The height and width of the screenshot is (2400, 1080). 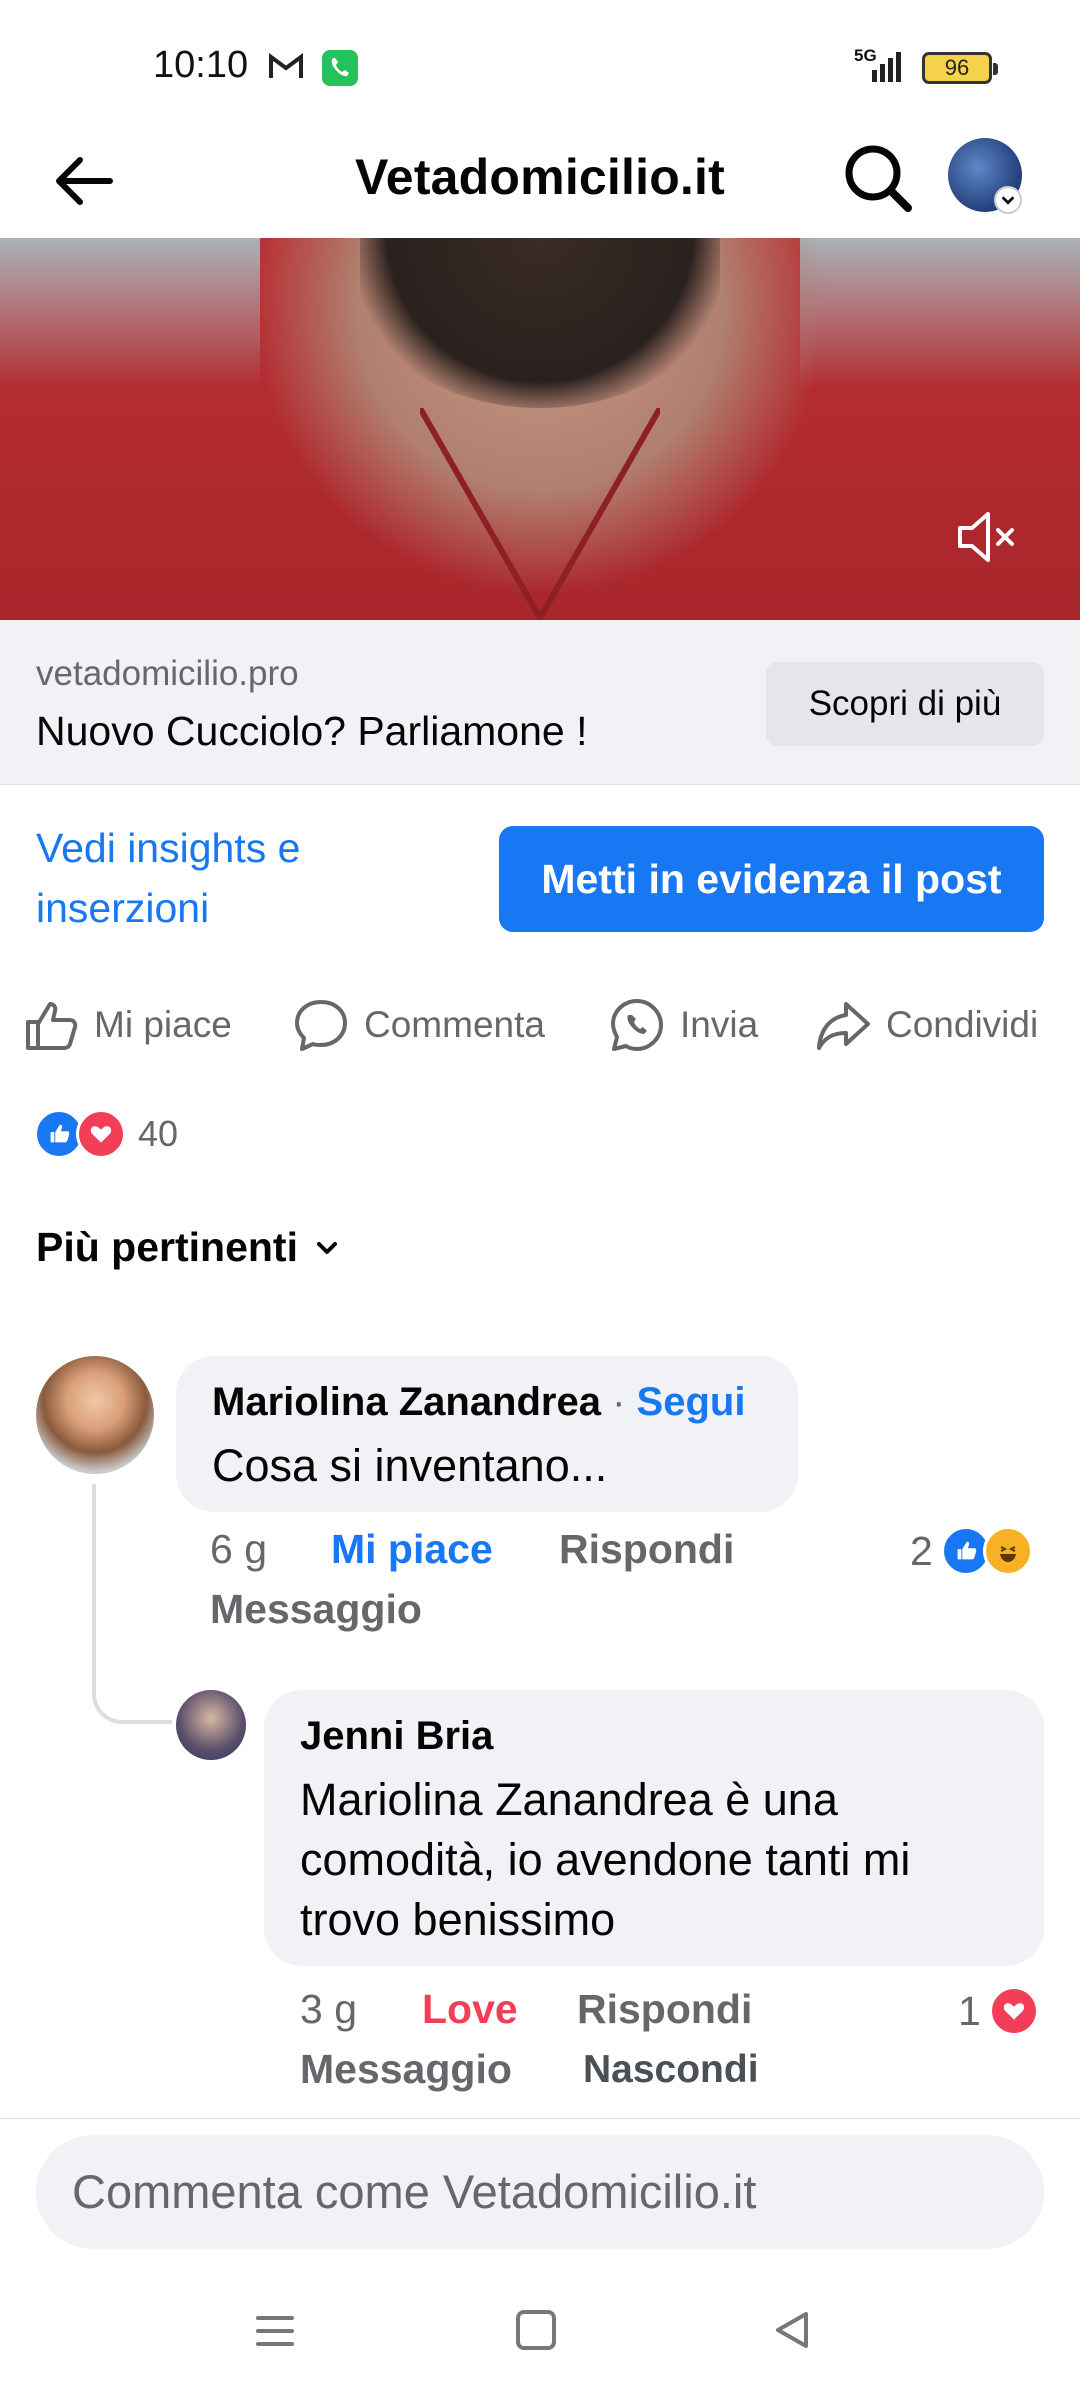 I want to click on link-title: Nuovo Cucciolo? Parliamone !, so click(x=312, y=731).